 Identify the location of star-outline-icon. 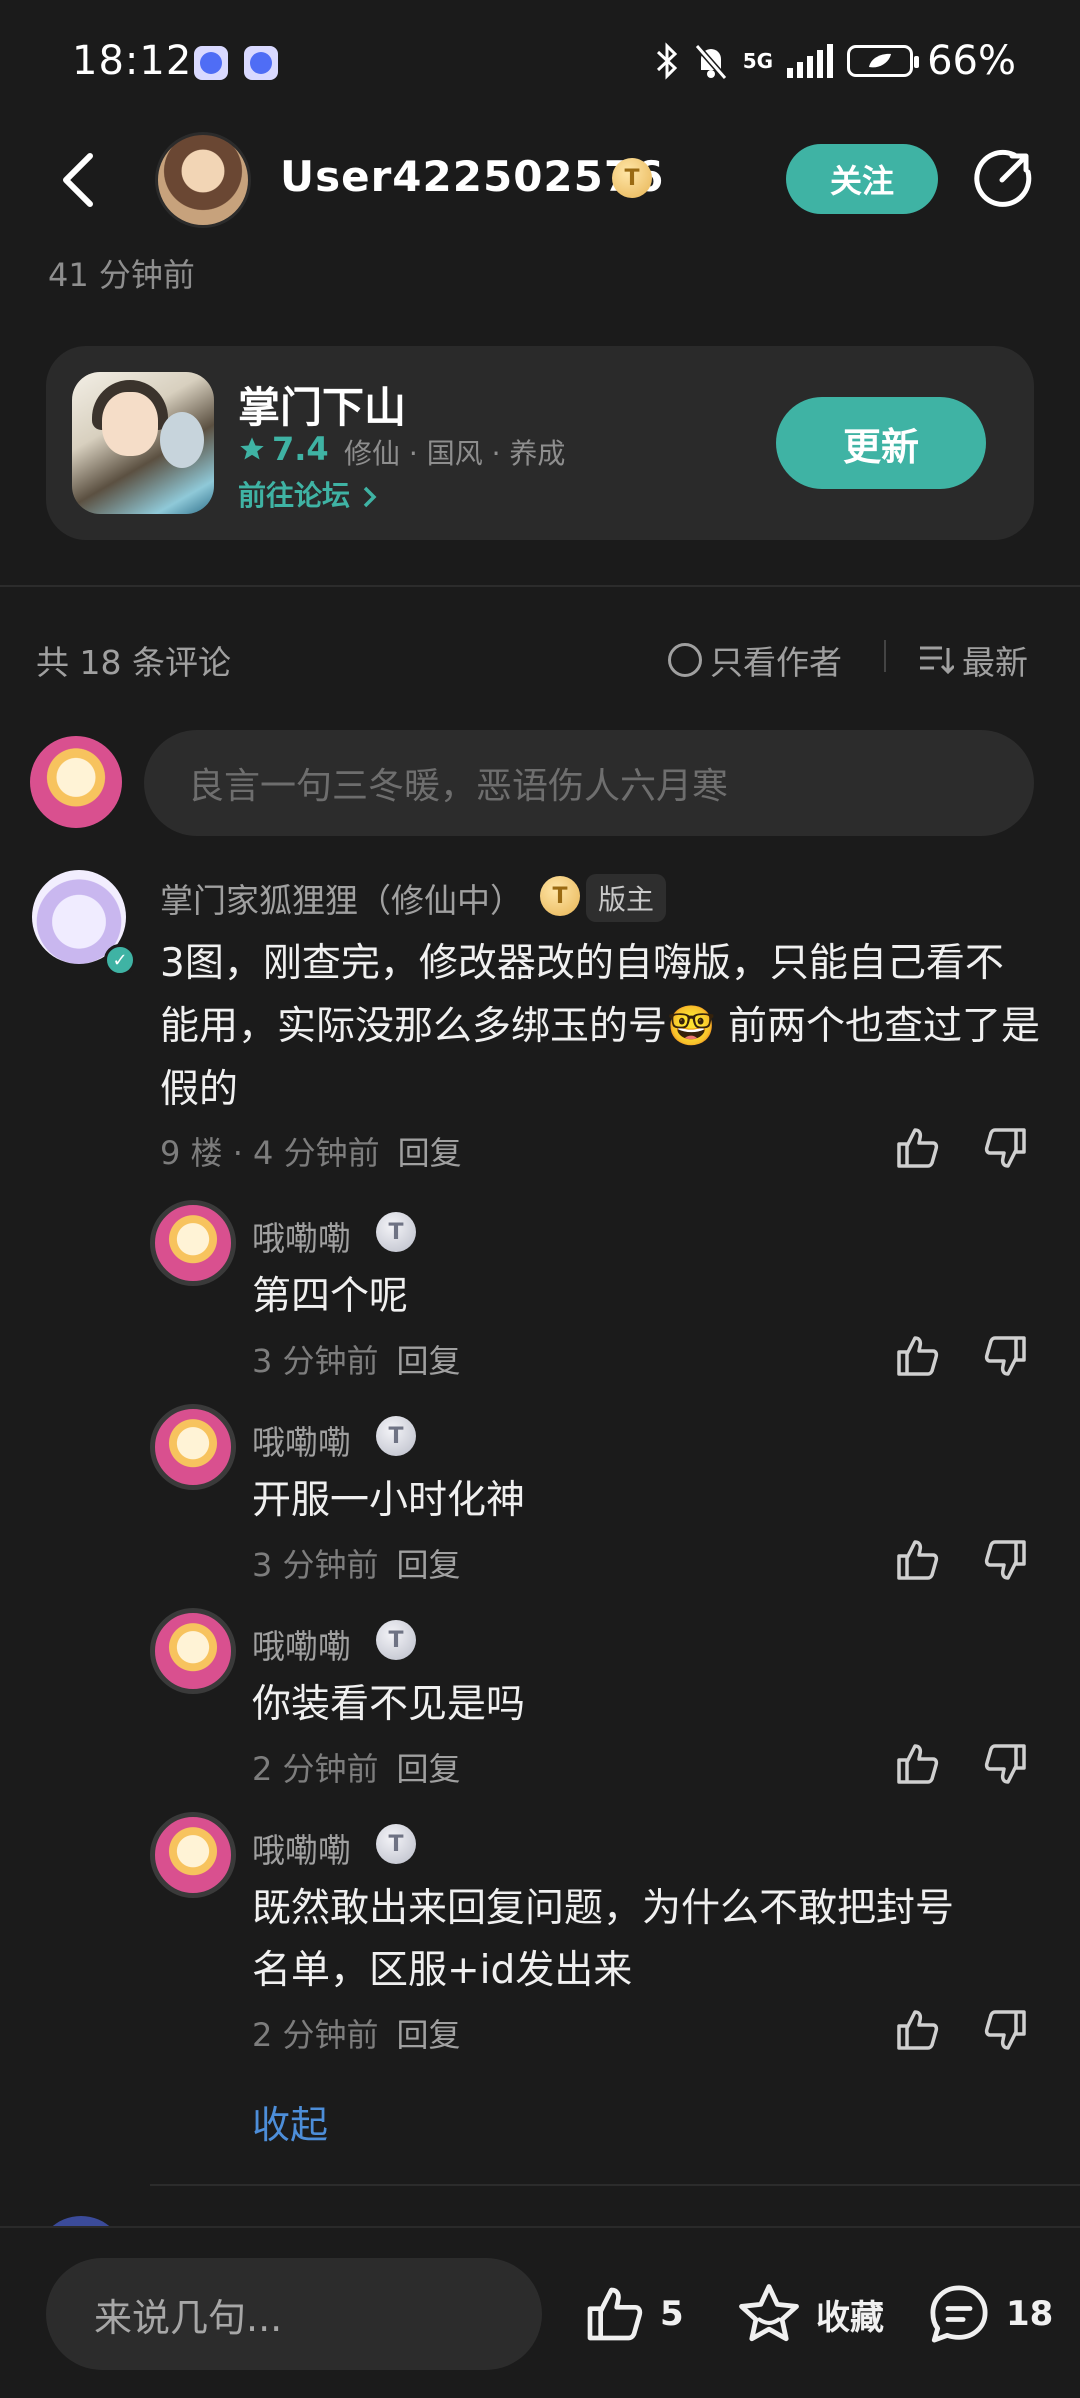
(769, 2313).